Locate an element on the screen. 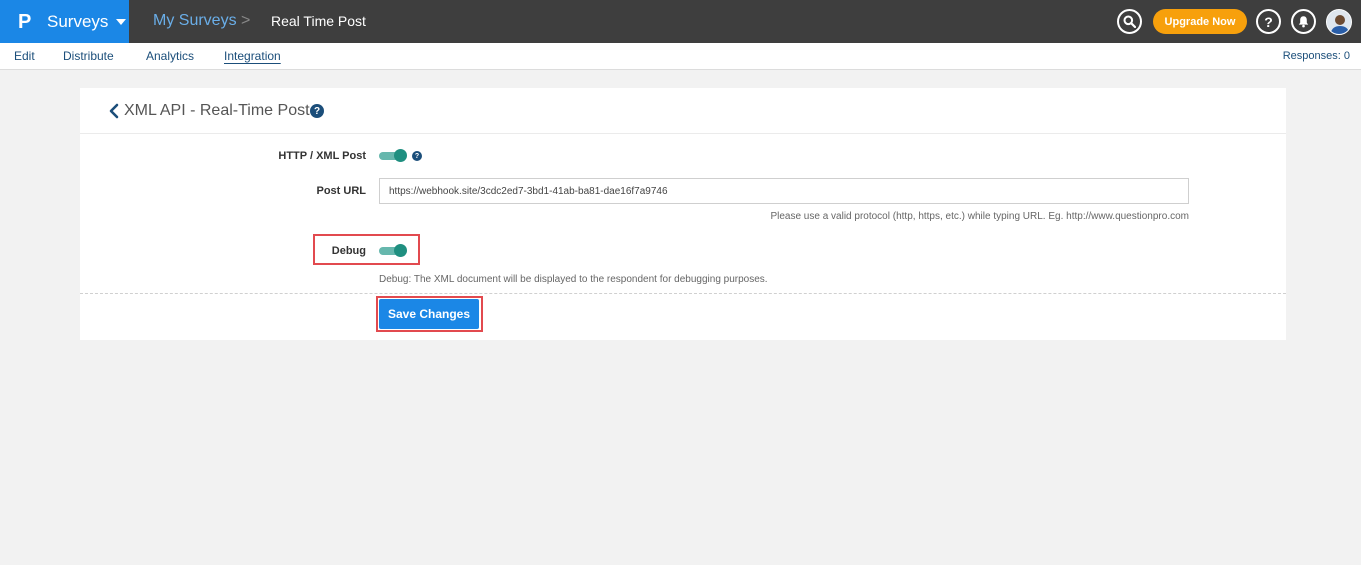 The height and width of the screenshot is (565, 1361). help-button: ? is located at coordinates (1268, 21).